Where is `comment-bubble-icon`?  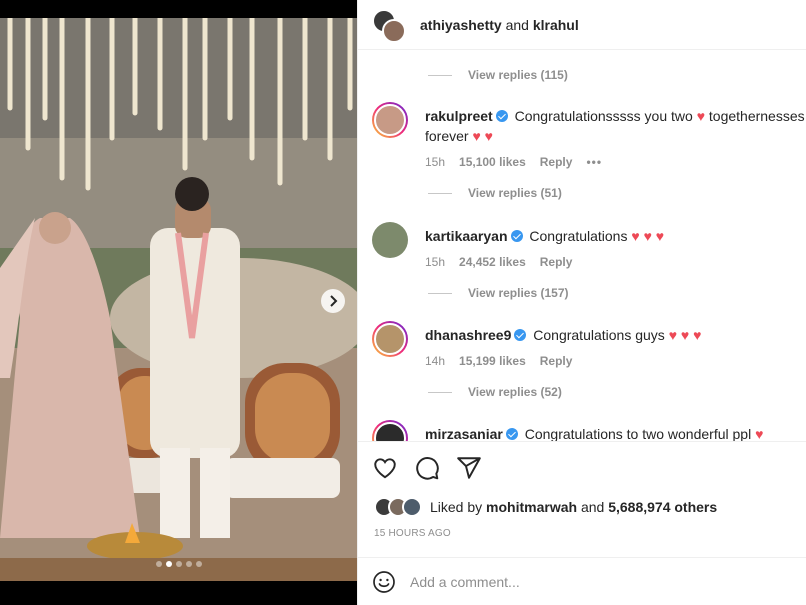 comment-bubble-icon is located at coordinates (427, 468).